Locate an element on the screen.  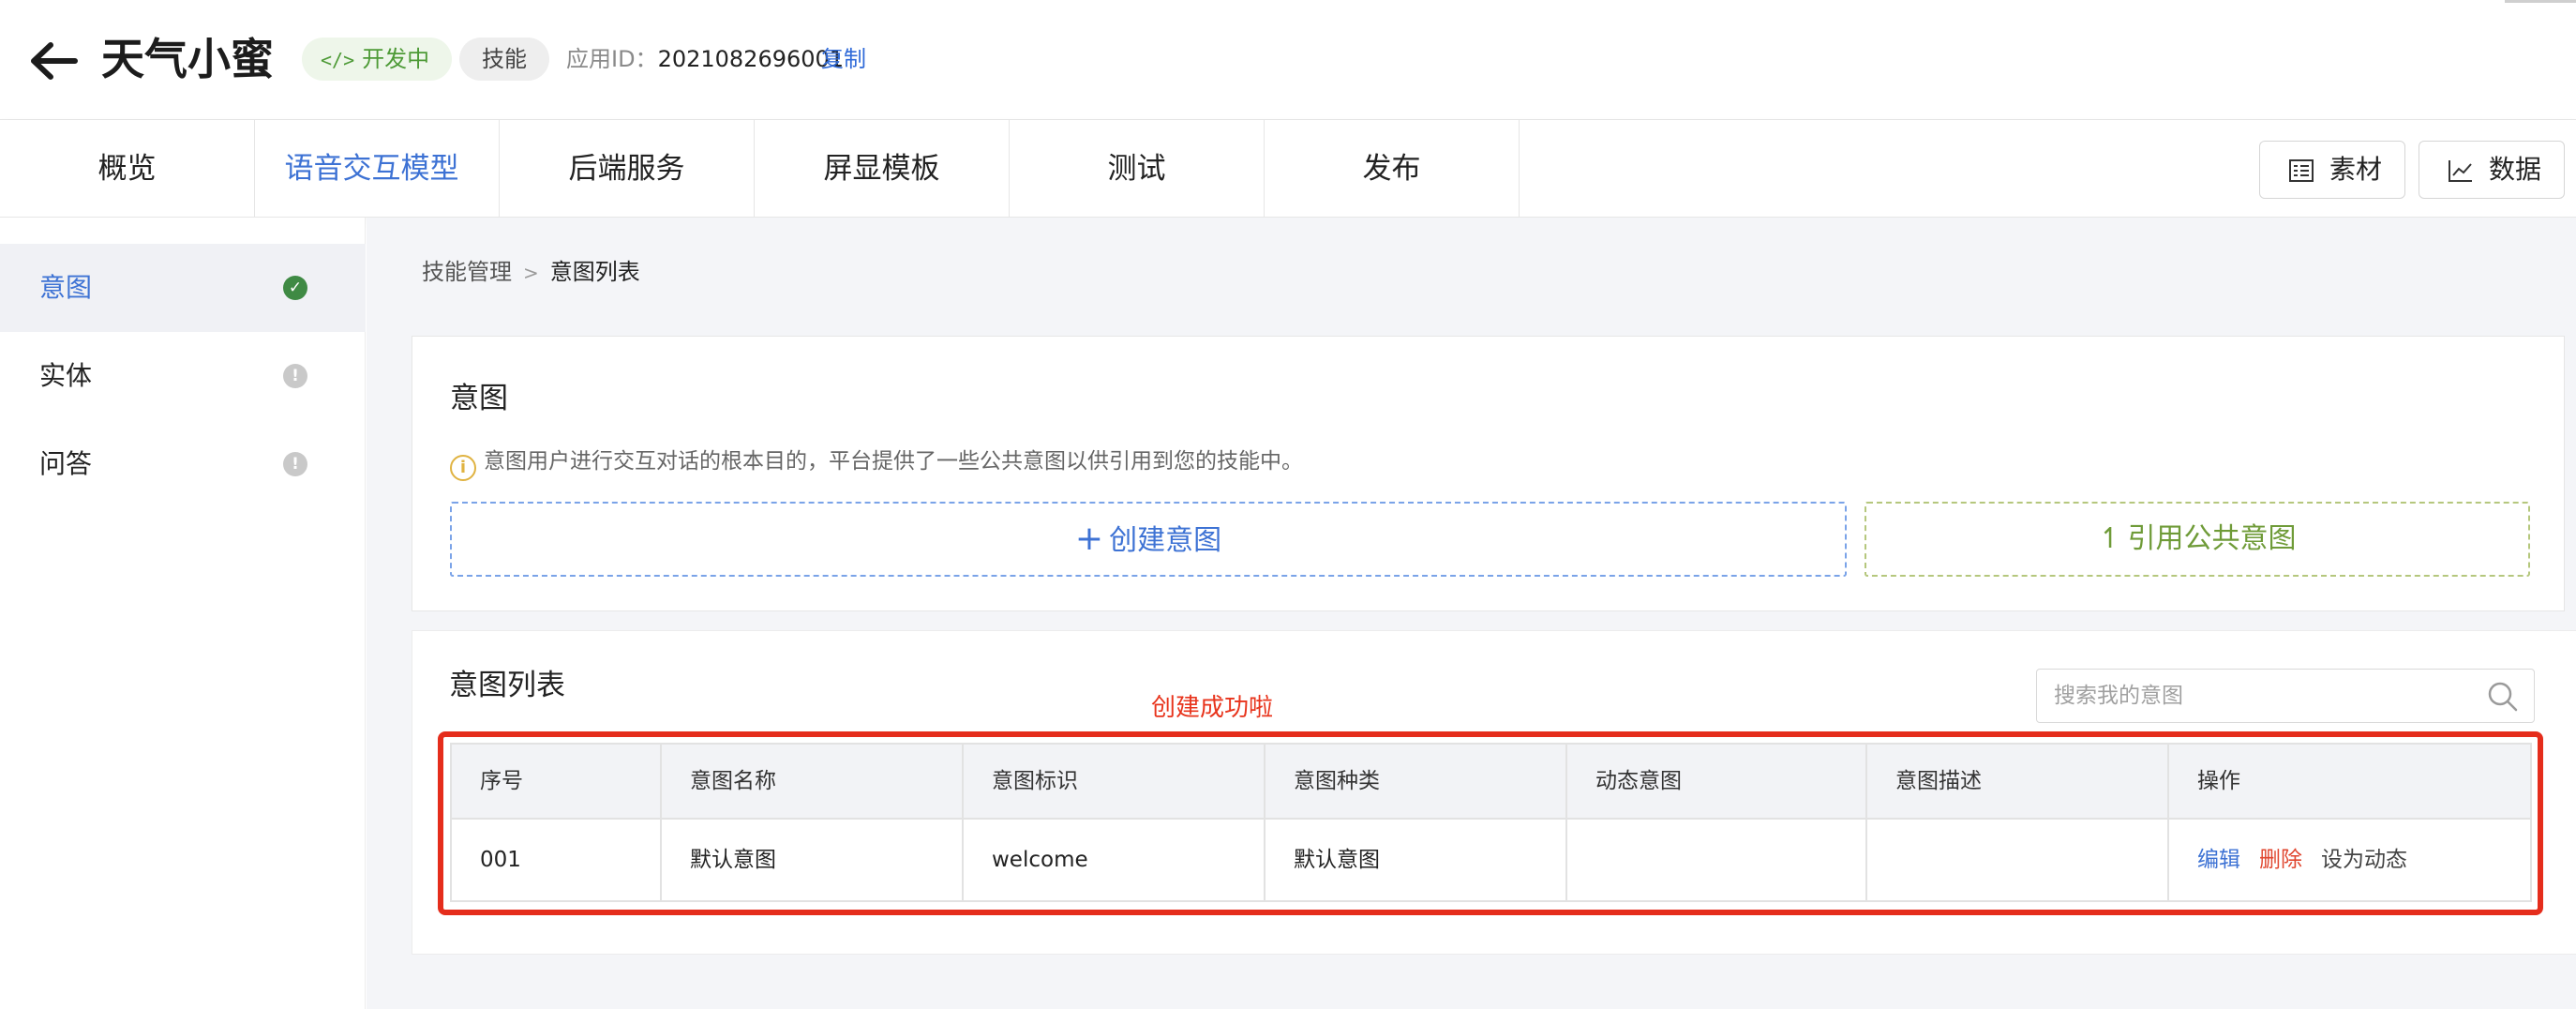
main-tabbar: 概览 语音交互模型 后端服务 屏显模板 测试 发布 素材 数据 is located at coordinates (1288, 169).